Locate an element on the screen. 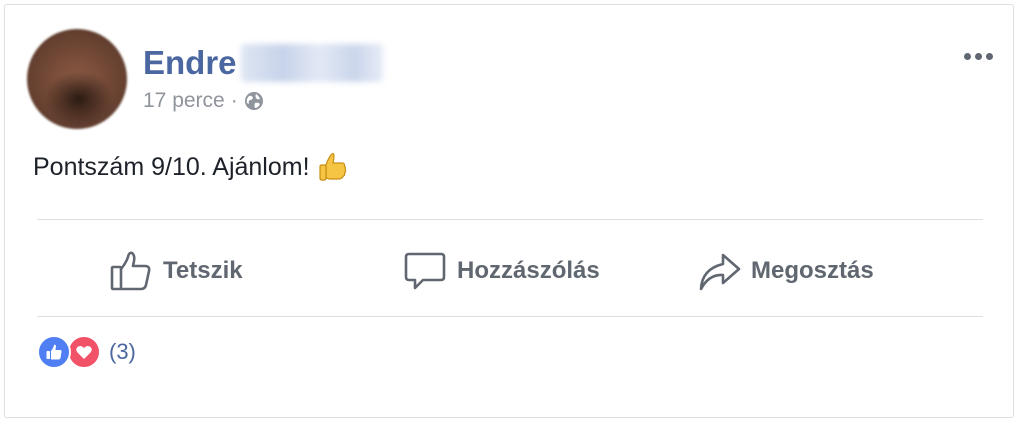 The image size is (1020, 424). love-reaction-icon is located at coordinates (84, 352).